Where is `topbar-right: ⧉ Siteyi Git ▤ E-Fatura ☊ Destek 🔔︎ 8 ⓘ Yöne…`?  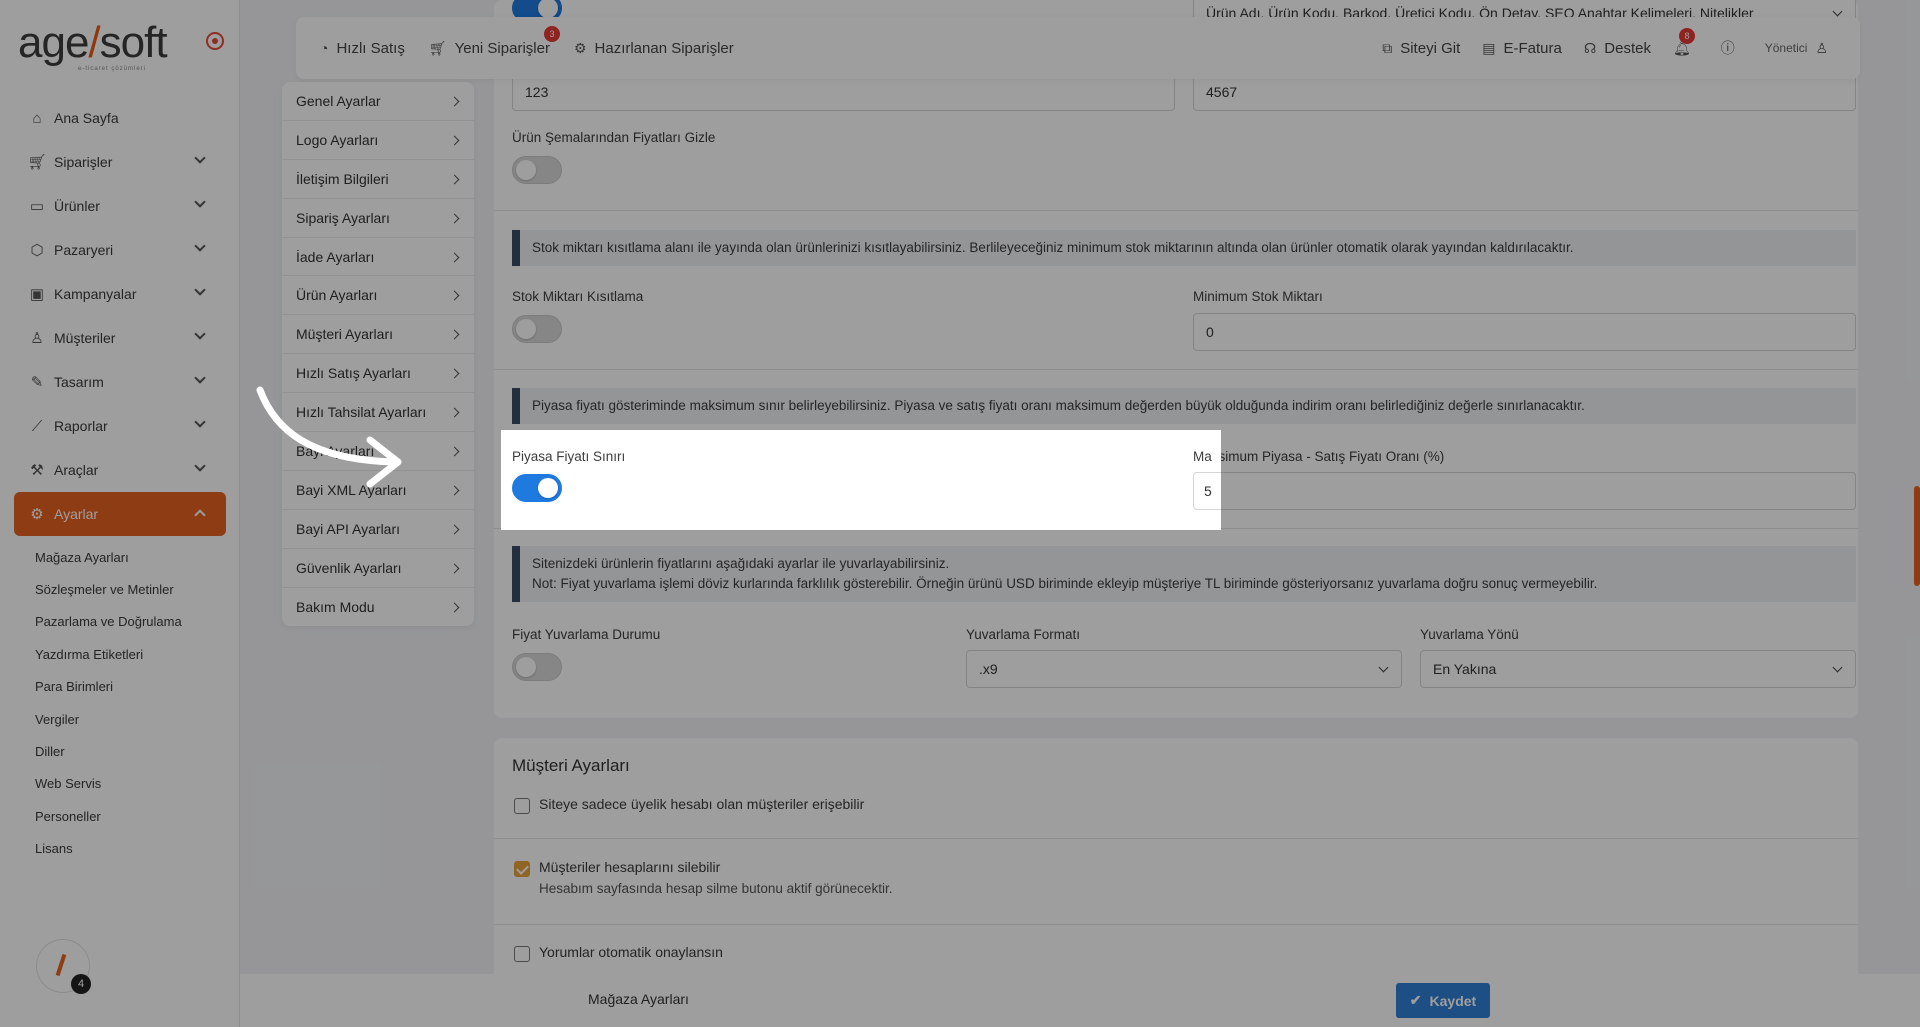 topbar-right: ⧉ Siteyi Git ▤ E-Fatura ☊ Destek 🔔︎ 8 ⓘ Yöne… is located at coordinates (1598, 48).